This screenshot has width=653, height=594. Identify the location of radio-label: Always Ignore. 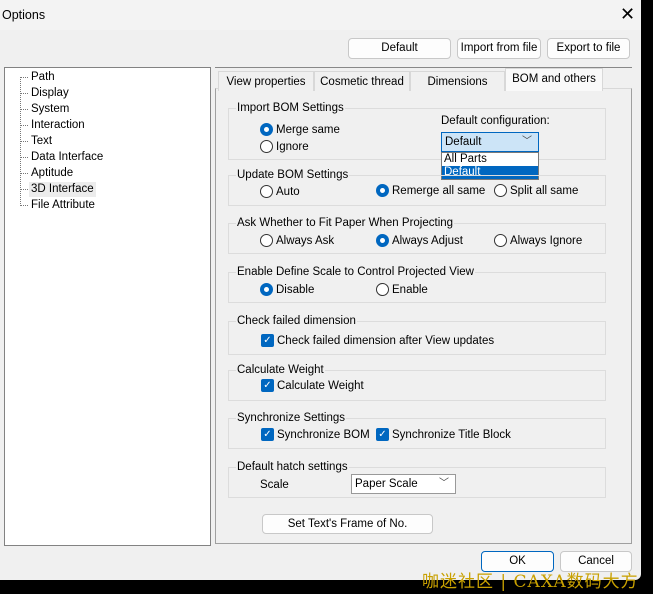
(546, 240).